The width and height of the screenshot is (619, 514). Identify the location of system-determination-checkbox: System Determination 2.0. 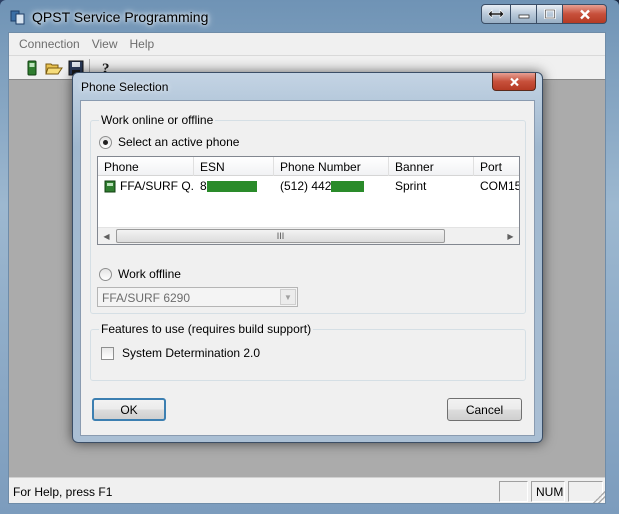
(180, 353).